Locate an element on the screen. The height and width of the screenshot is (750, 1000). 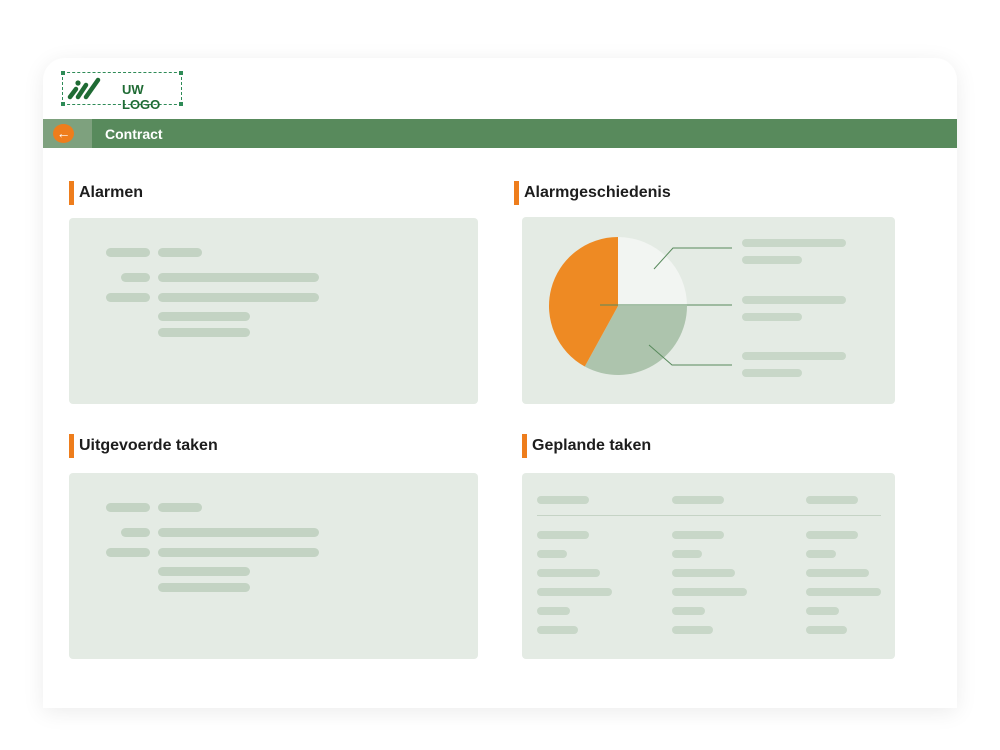
planned-tasks-panel is located at coordinates (708, 566).